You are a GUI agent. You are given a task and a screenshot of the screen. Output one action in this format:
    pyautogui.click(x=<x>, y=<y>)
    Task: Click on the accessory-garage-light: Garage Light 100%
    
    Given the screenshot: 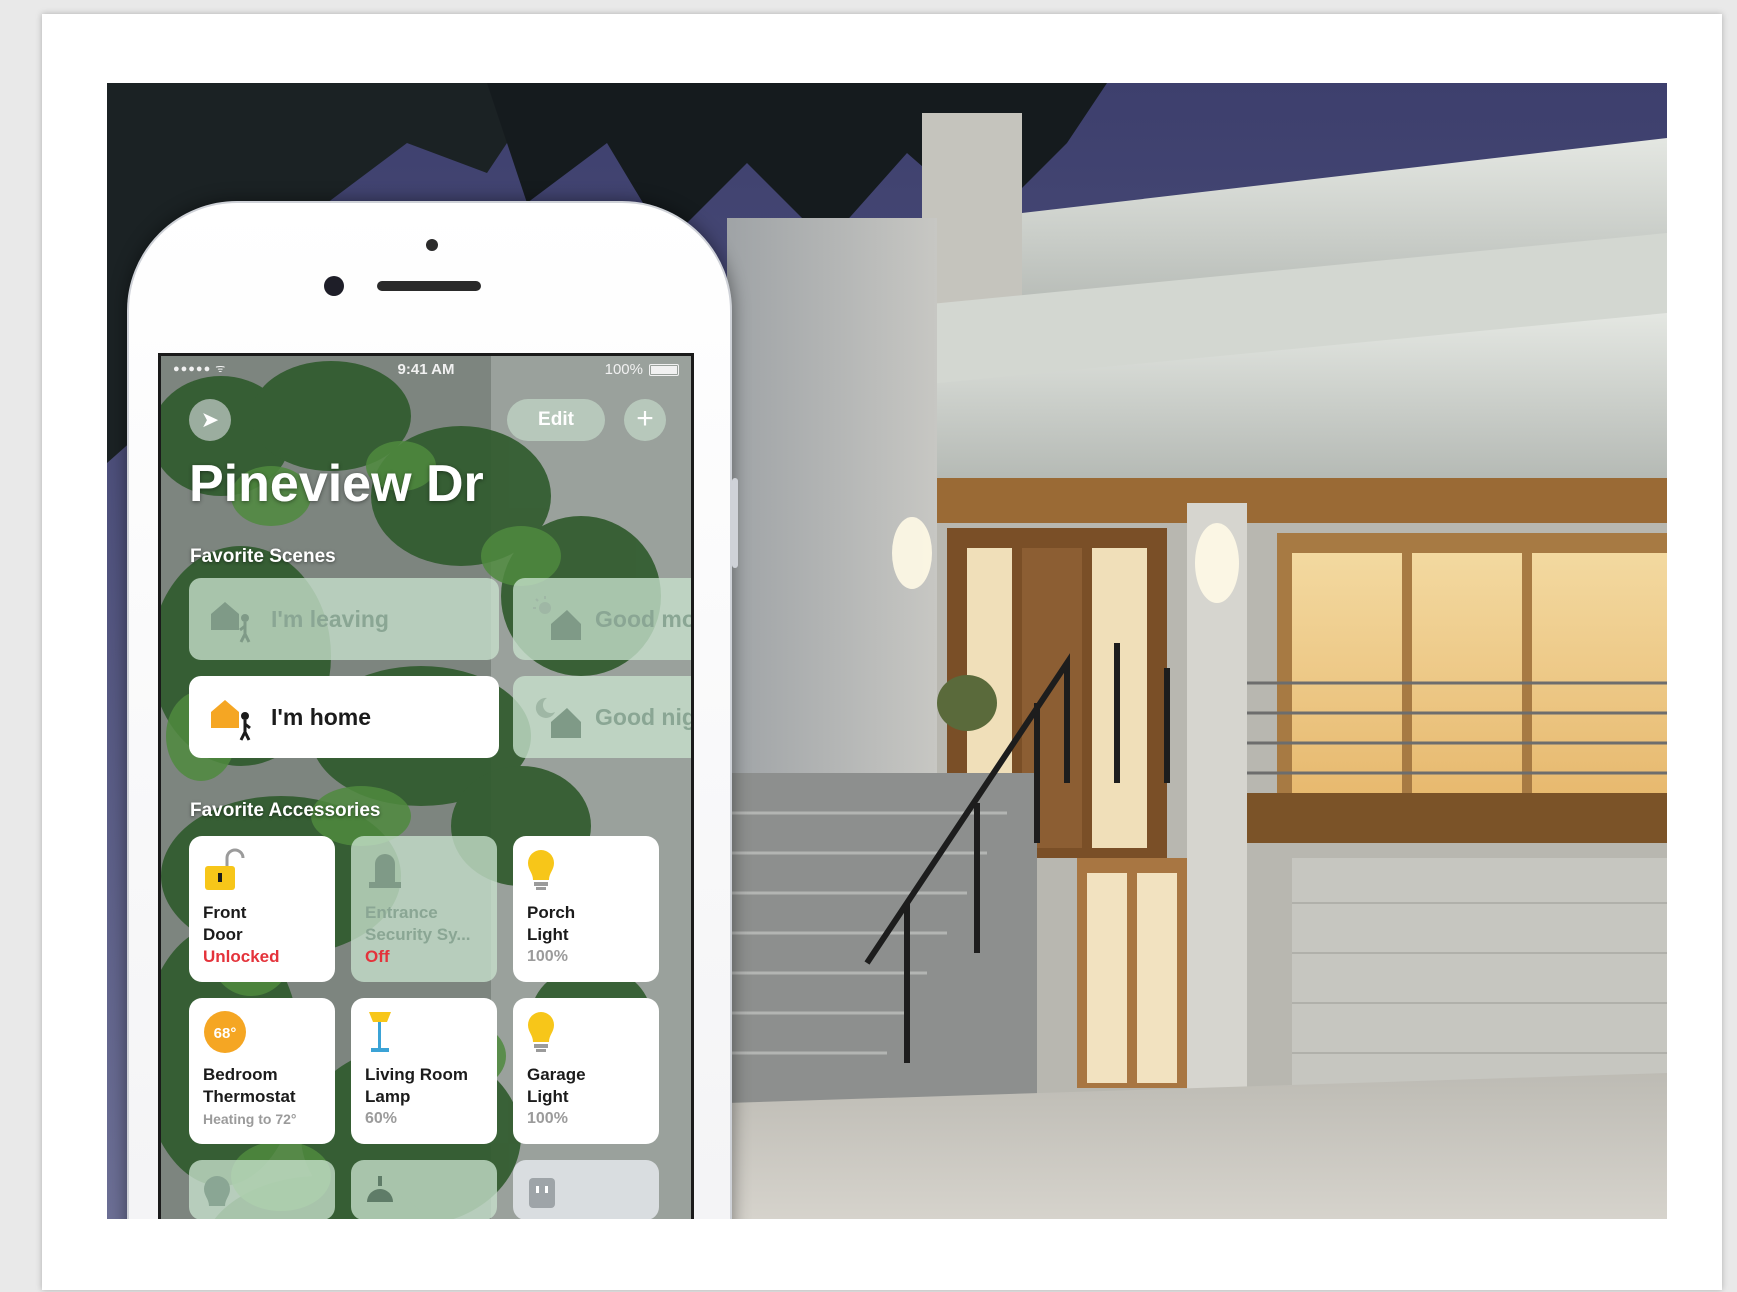 What is the action you would take?
    pyautogui.click(x=586, y=1071)
    